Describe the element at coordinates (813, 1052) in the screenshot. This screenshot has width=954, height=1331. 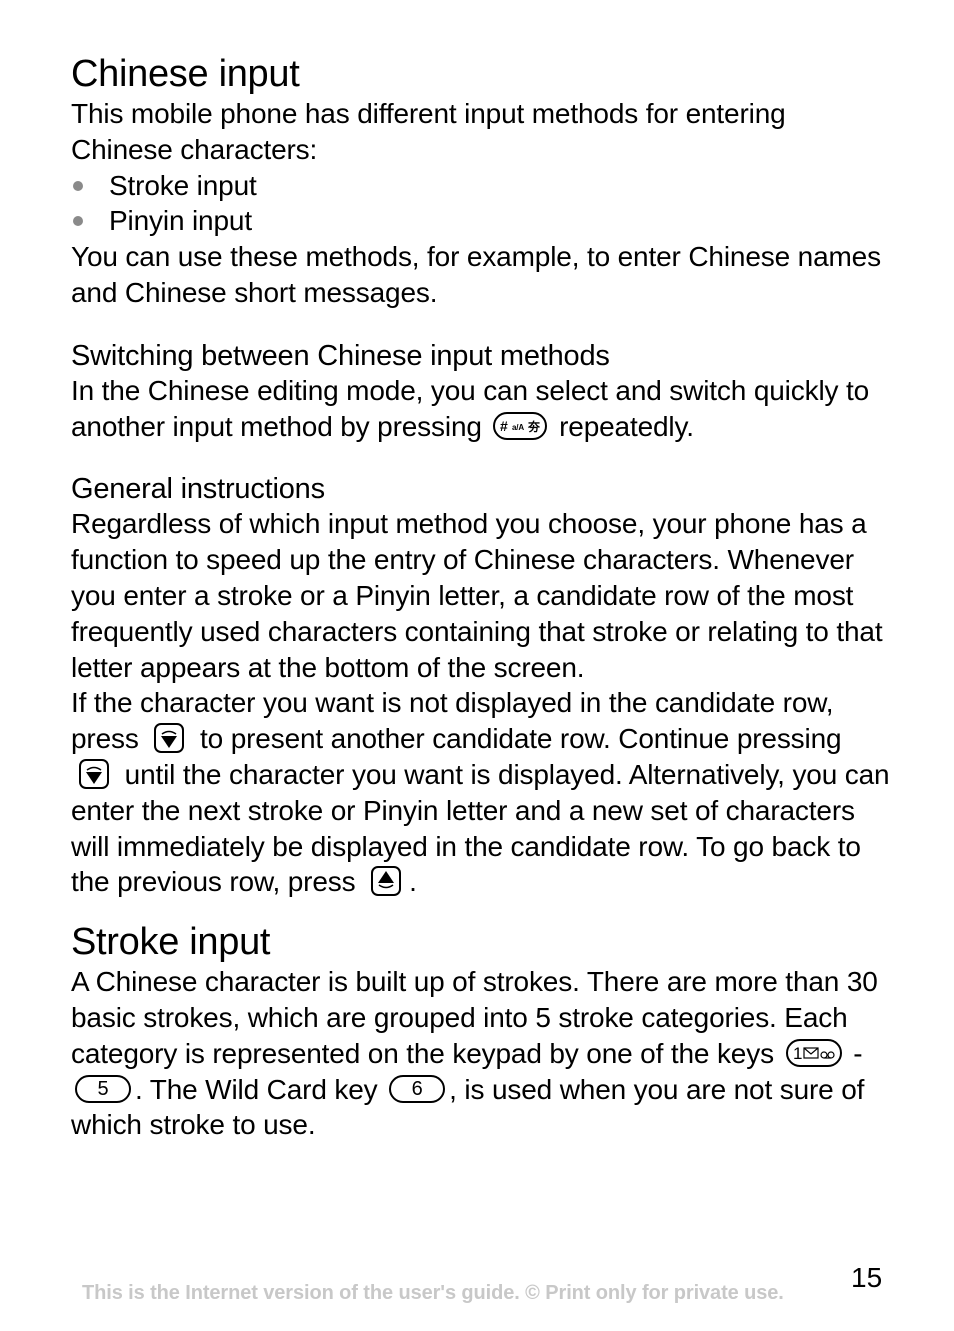
I see `voicemail-key-icon: 1` at that location.